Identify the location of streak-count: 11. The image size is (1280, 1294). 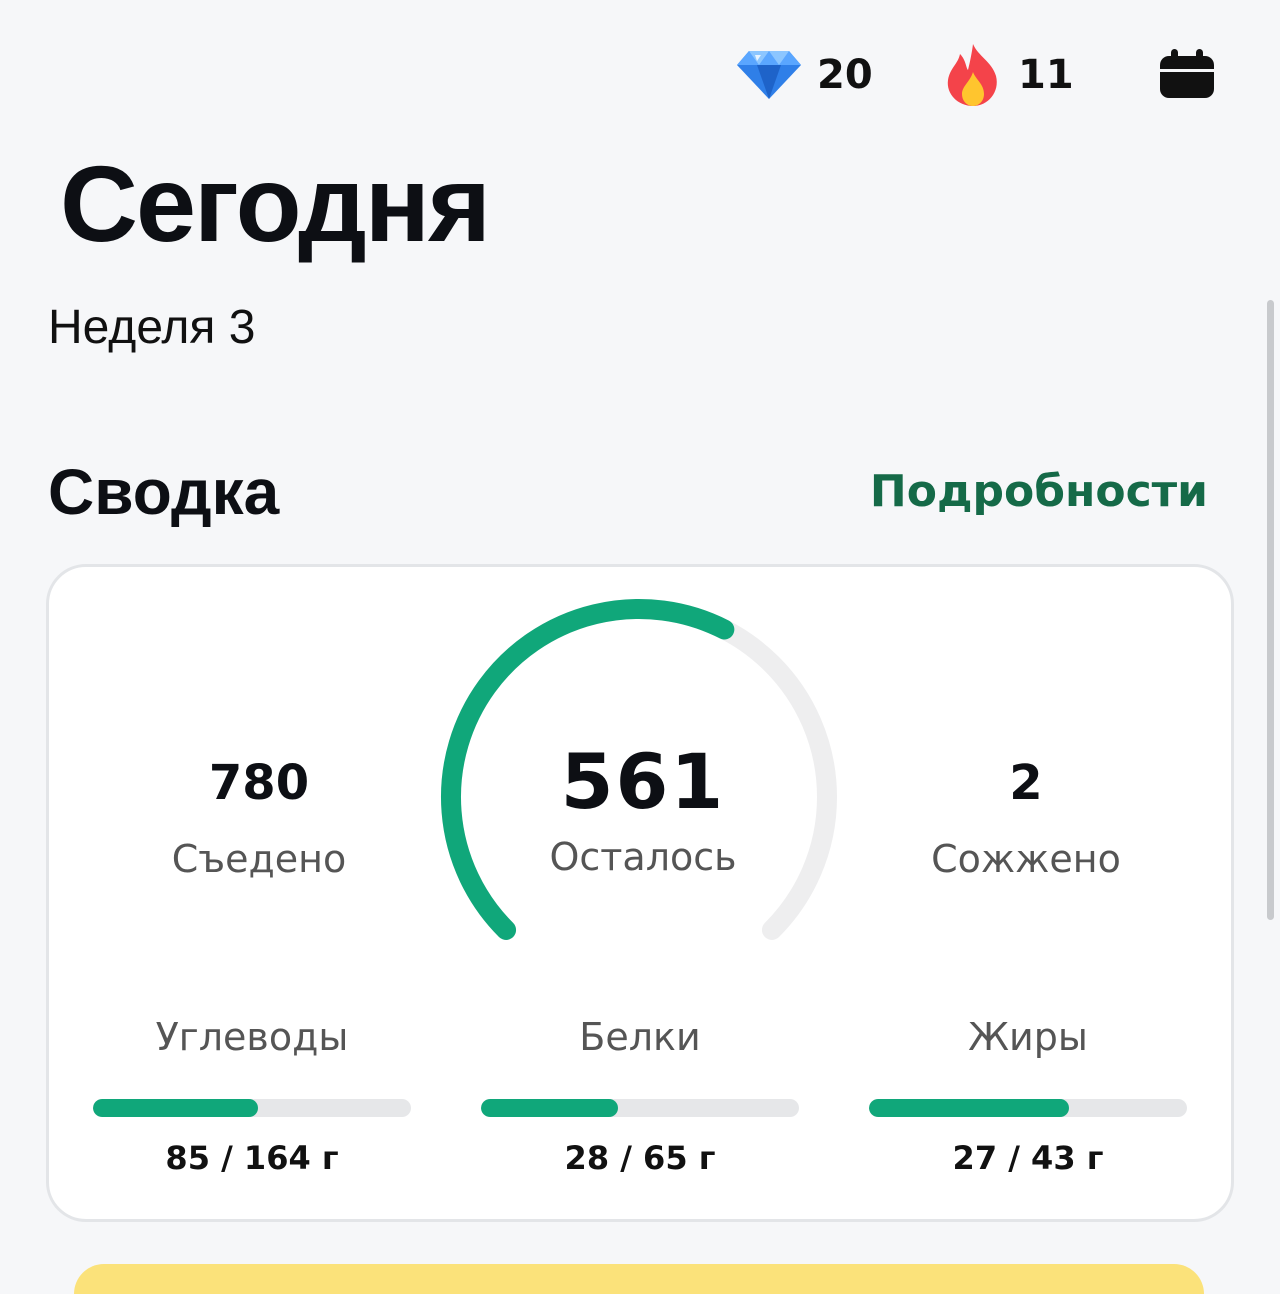
(1046, 75).